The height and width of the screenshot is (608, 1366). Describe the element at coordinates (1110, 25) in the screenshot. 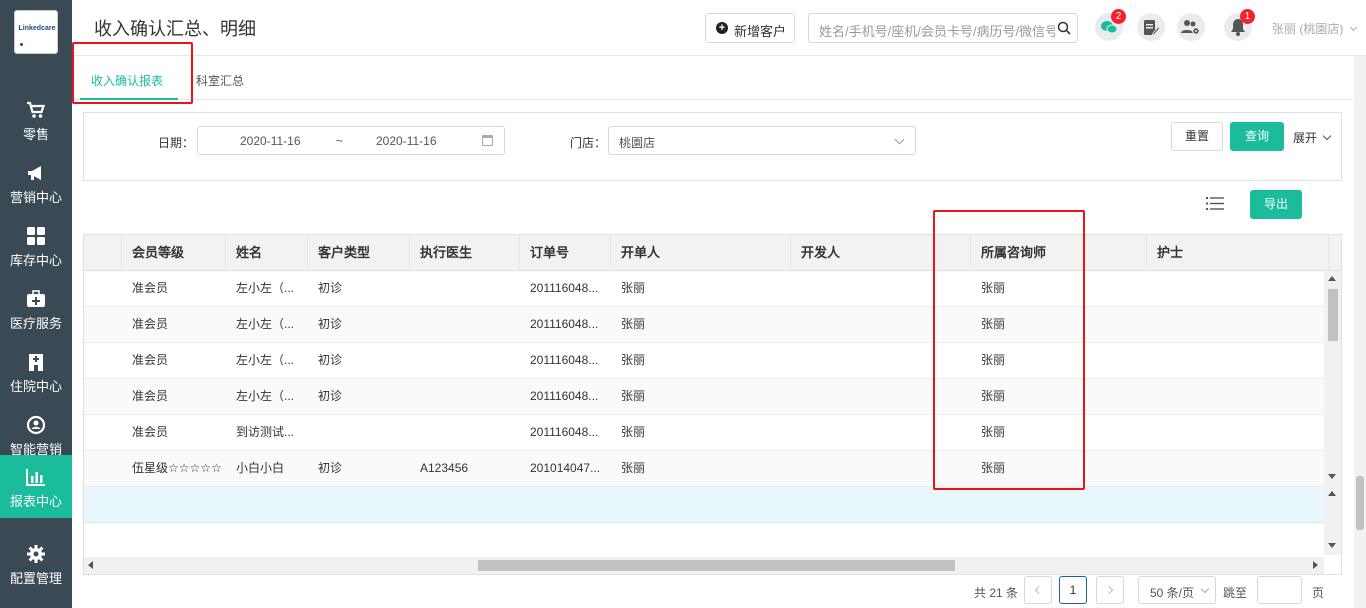

I see `chat-button: 2` at that location.